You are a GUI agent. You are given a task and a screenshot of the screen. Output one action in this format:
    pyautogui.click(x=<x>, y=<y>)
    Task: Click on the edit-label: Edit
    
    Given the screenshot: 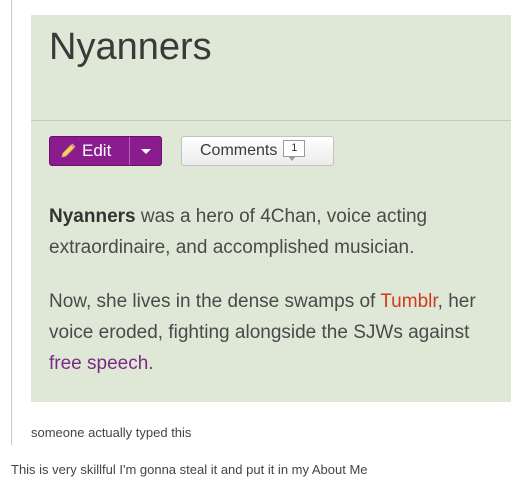 What is the action you would take?
    pyautogui.click(x=97, y=150)
    